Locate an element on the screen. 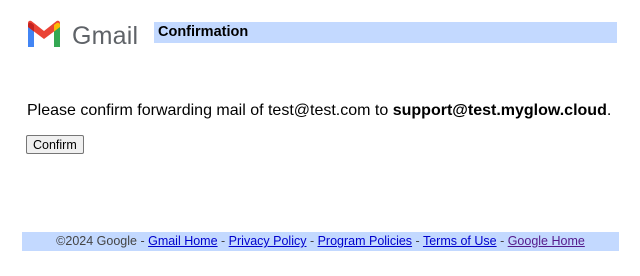 The image size is (640, 276). message-suffix: . is located at coordinates (609, 110).